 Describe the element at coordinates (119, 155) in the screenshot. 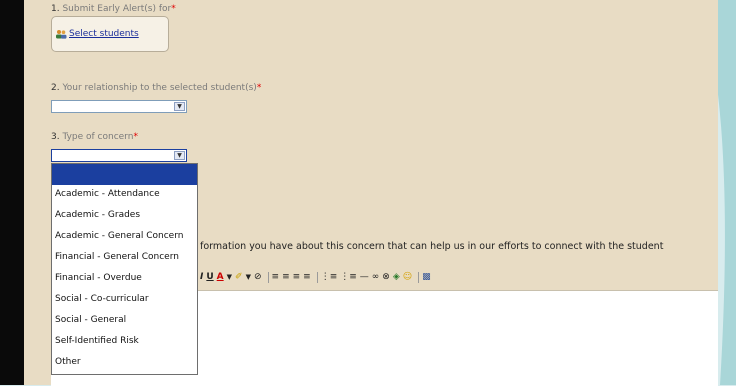

I see `concern-type-select: ▼` at that location.